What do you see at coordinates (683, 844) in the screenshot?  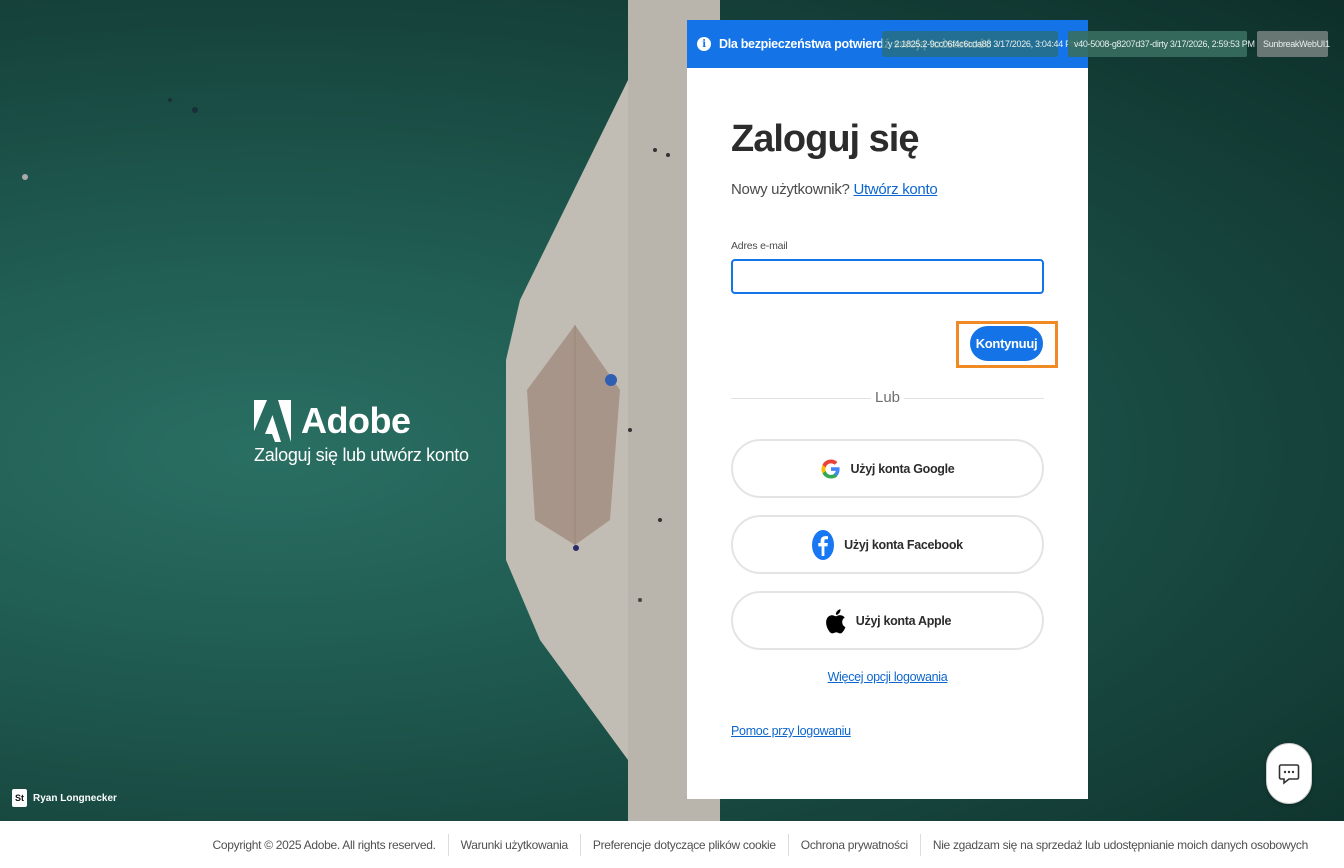 I see `cookie-preferences-link: Preferencje dotyczące plików cookie` at bounding box center [683, 844].